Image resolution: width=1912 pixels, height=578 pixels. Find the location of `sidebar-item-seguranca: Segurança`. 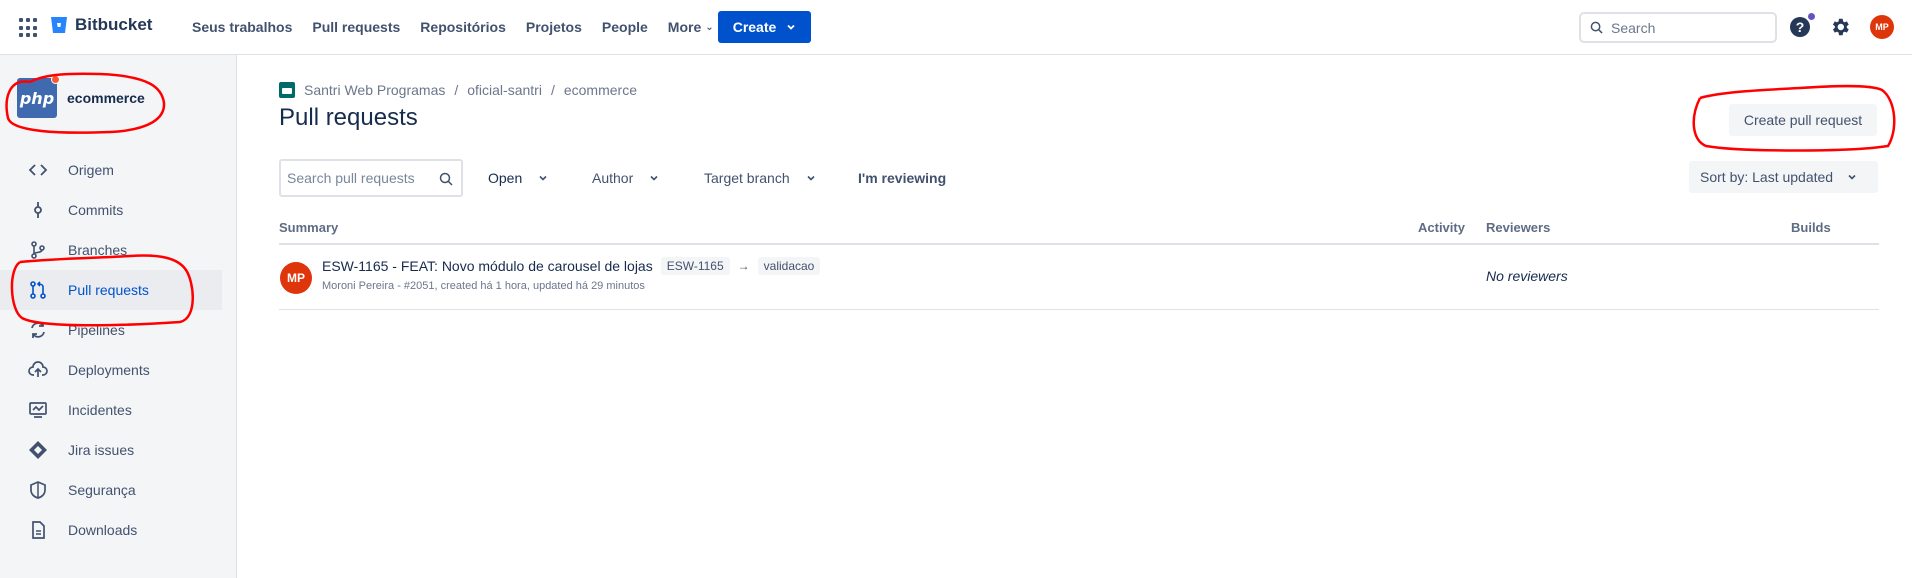

sidebar-item-seguranca: Segurança is located at coordinates (111, 490).